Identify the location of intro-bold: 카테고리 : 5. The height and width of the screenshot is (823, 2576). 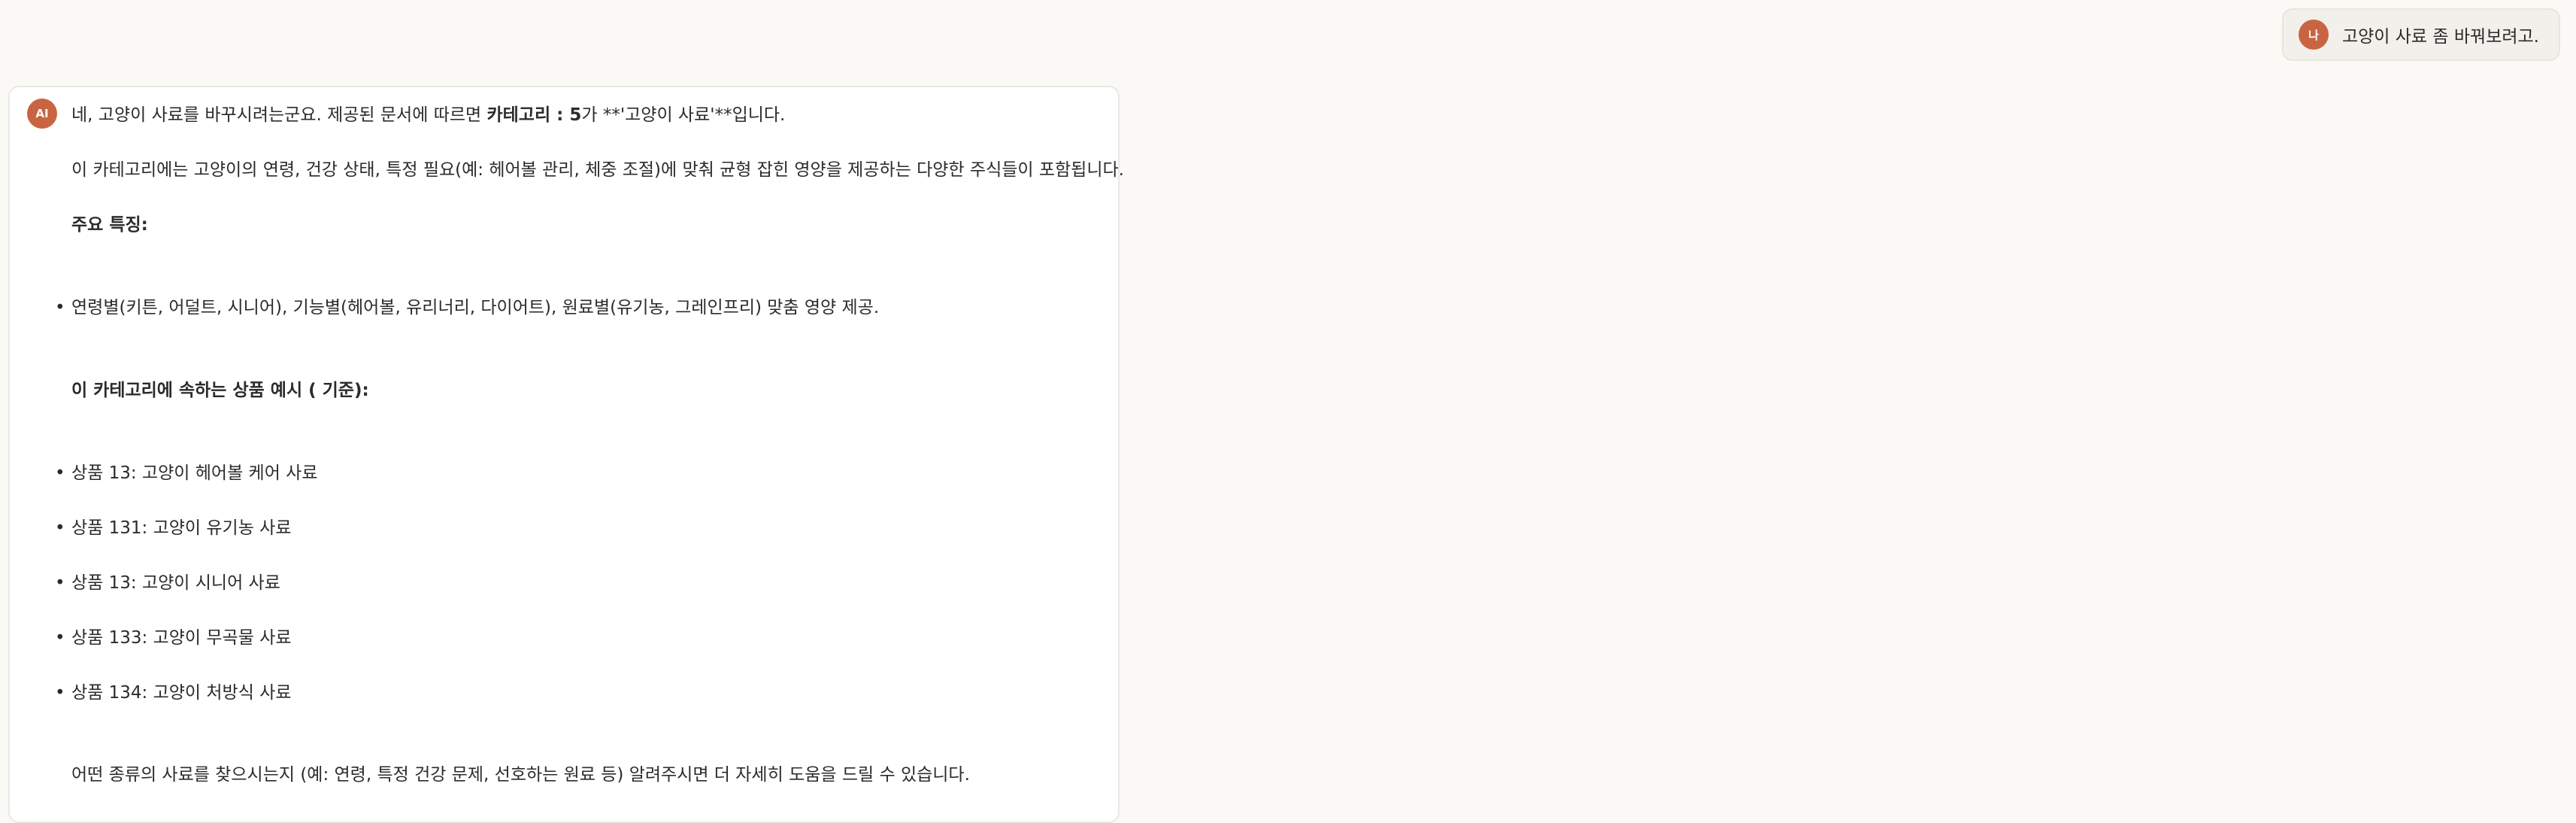
(534, 115).